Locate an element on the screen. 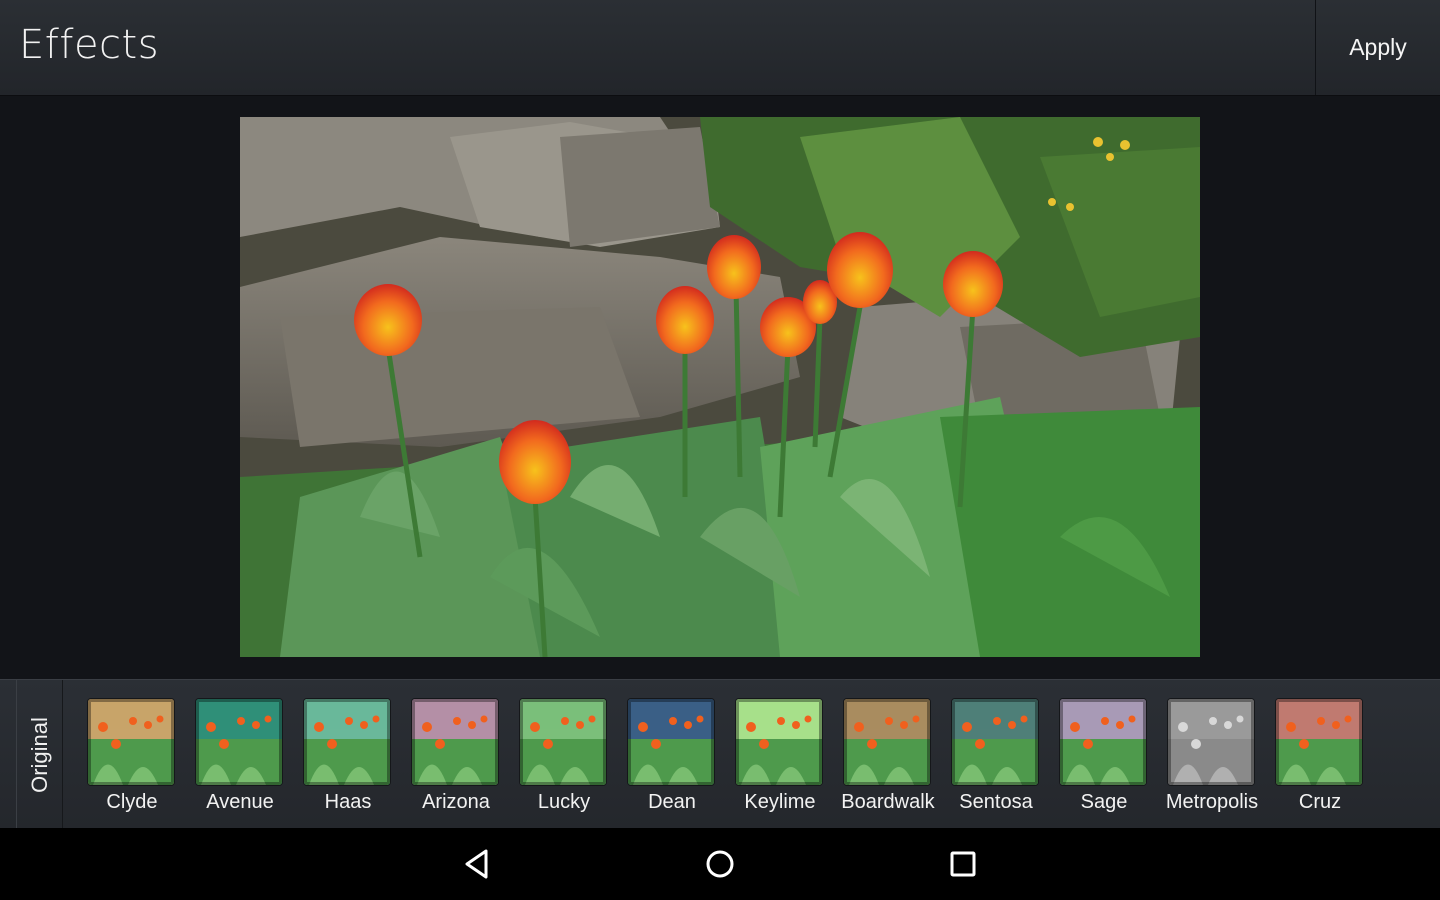 The image size is (1440, 900). original-label: Original is located at coordinates (39, 754).